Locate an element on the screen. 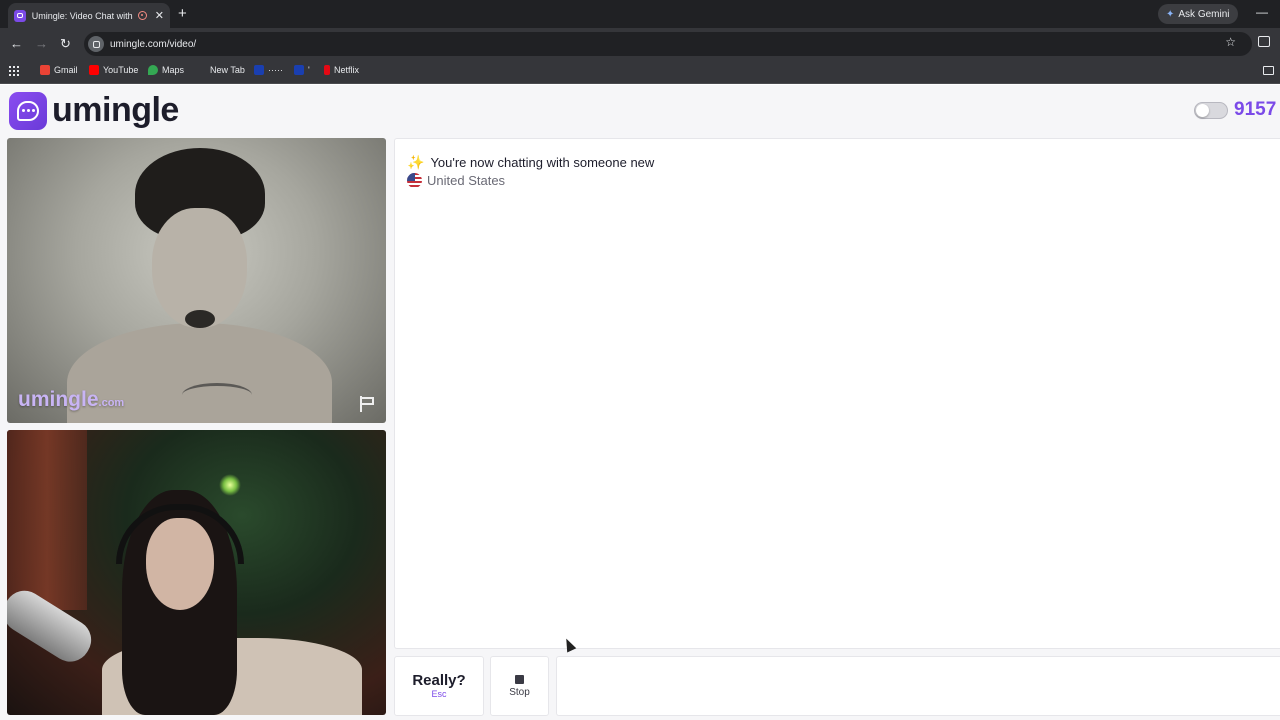 The height and width of the screenshot is (720, 1280). self-video is located at coordinates (196, 572).